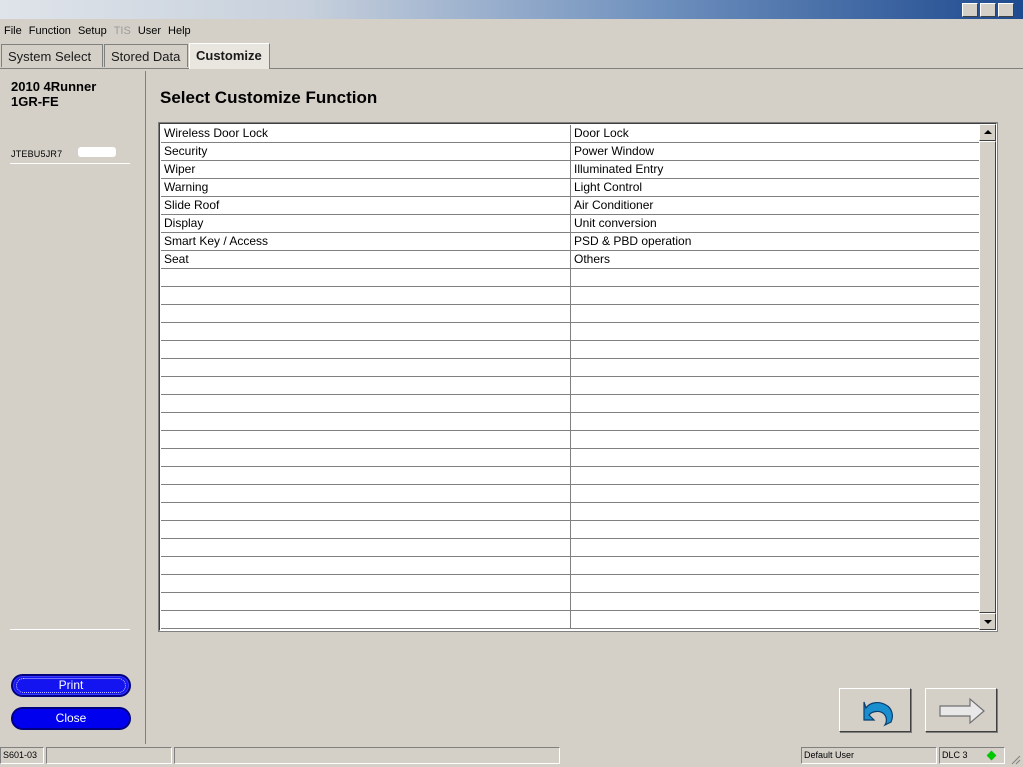 This screenshot has width=1023, height=767. I want to click on function-cell-left: Display, so click(366, 223).